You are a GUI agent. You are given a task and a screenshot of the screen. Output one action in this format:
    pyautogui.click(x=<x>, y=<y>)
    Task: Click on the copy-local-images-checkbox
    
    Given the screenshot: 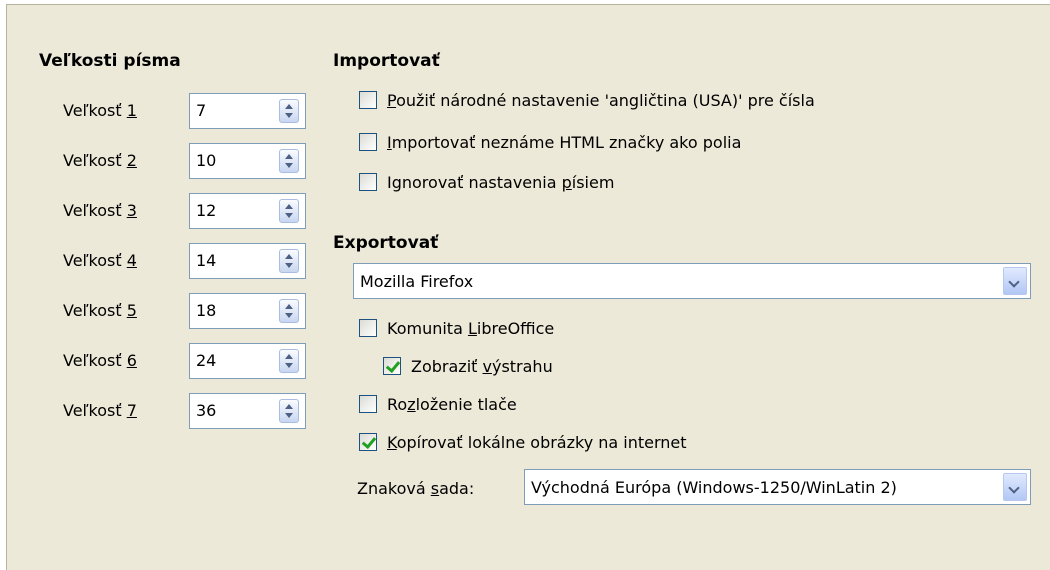 What is the action you would take?
    pyautogui.click(x=368, y=442)
    